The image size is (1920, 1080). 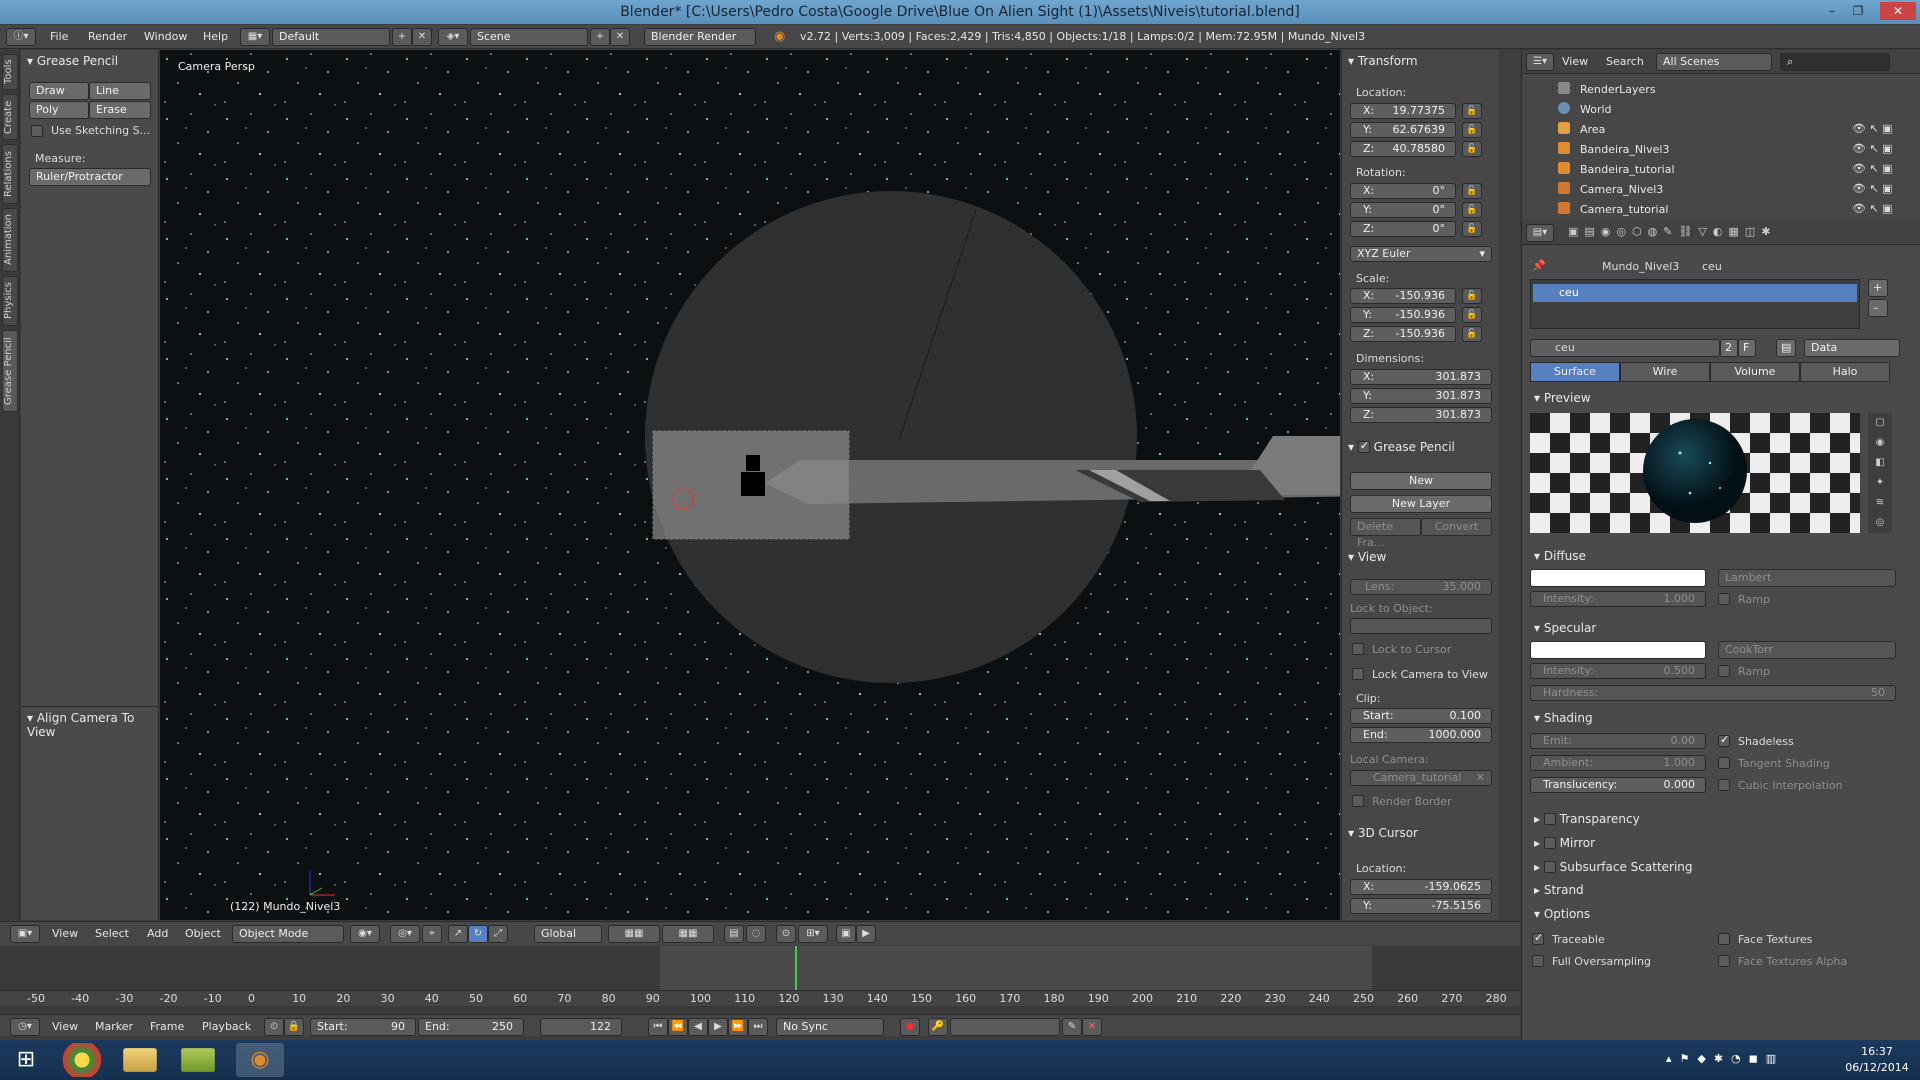 What do you see at coordinates (1613, 866) in the screenshot?
I see `sss-panel-title: ▸ Subsurface Scattering` at bounding box center [1613, 866].